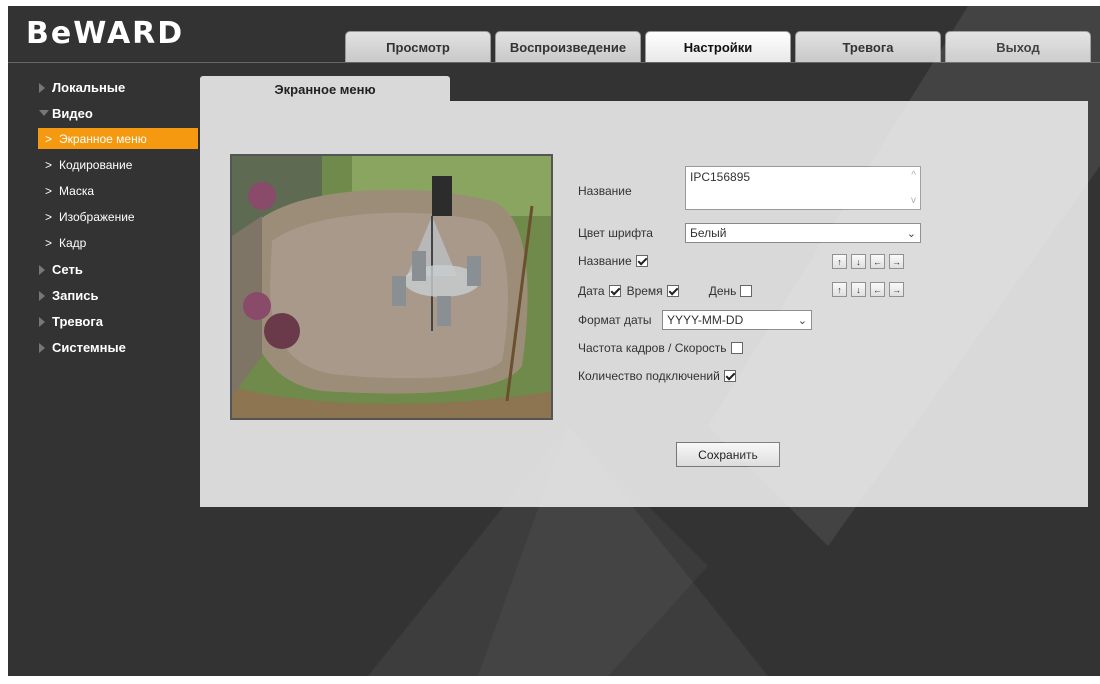 This screenshot has height=684, width=1100. I want to click on camera-preview, so click(391, 287).